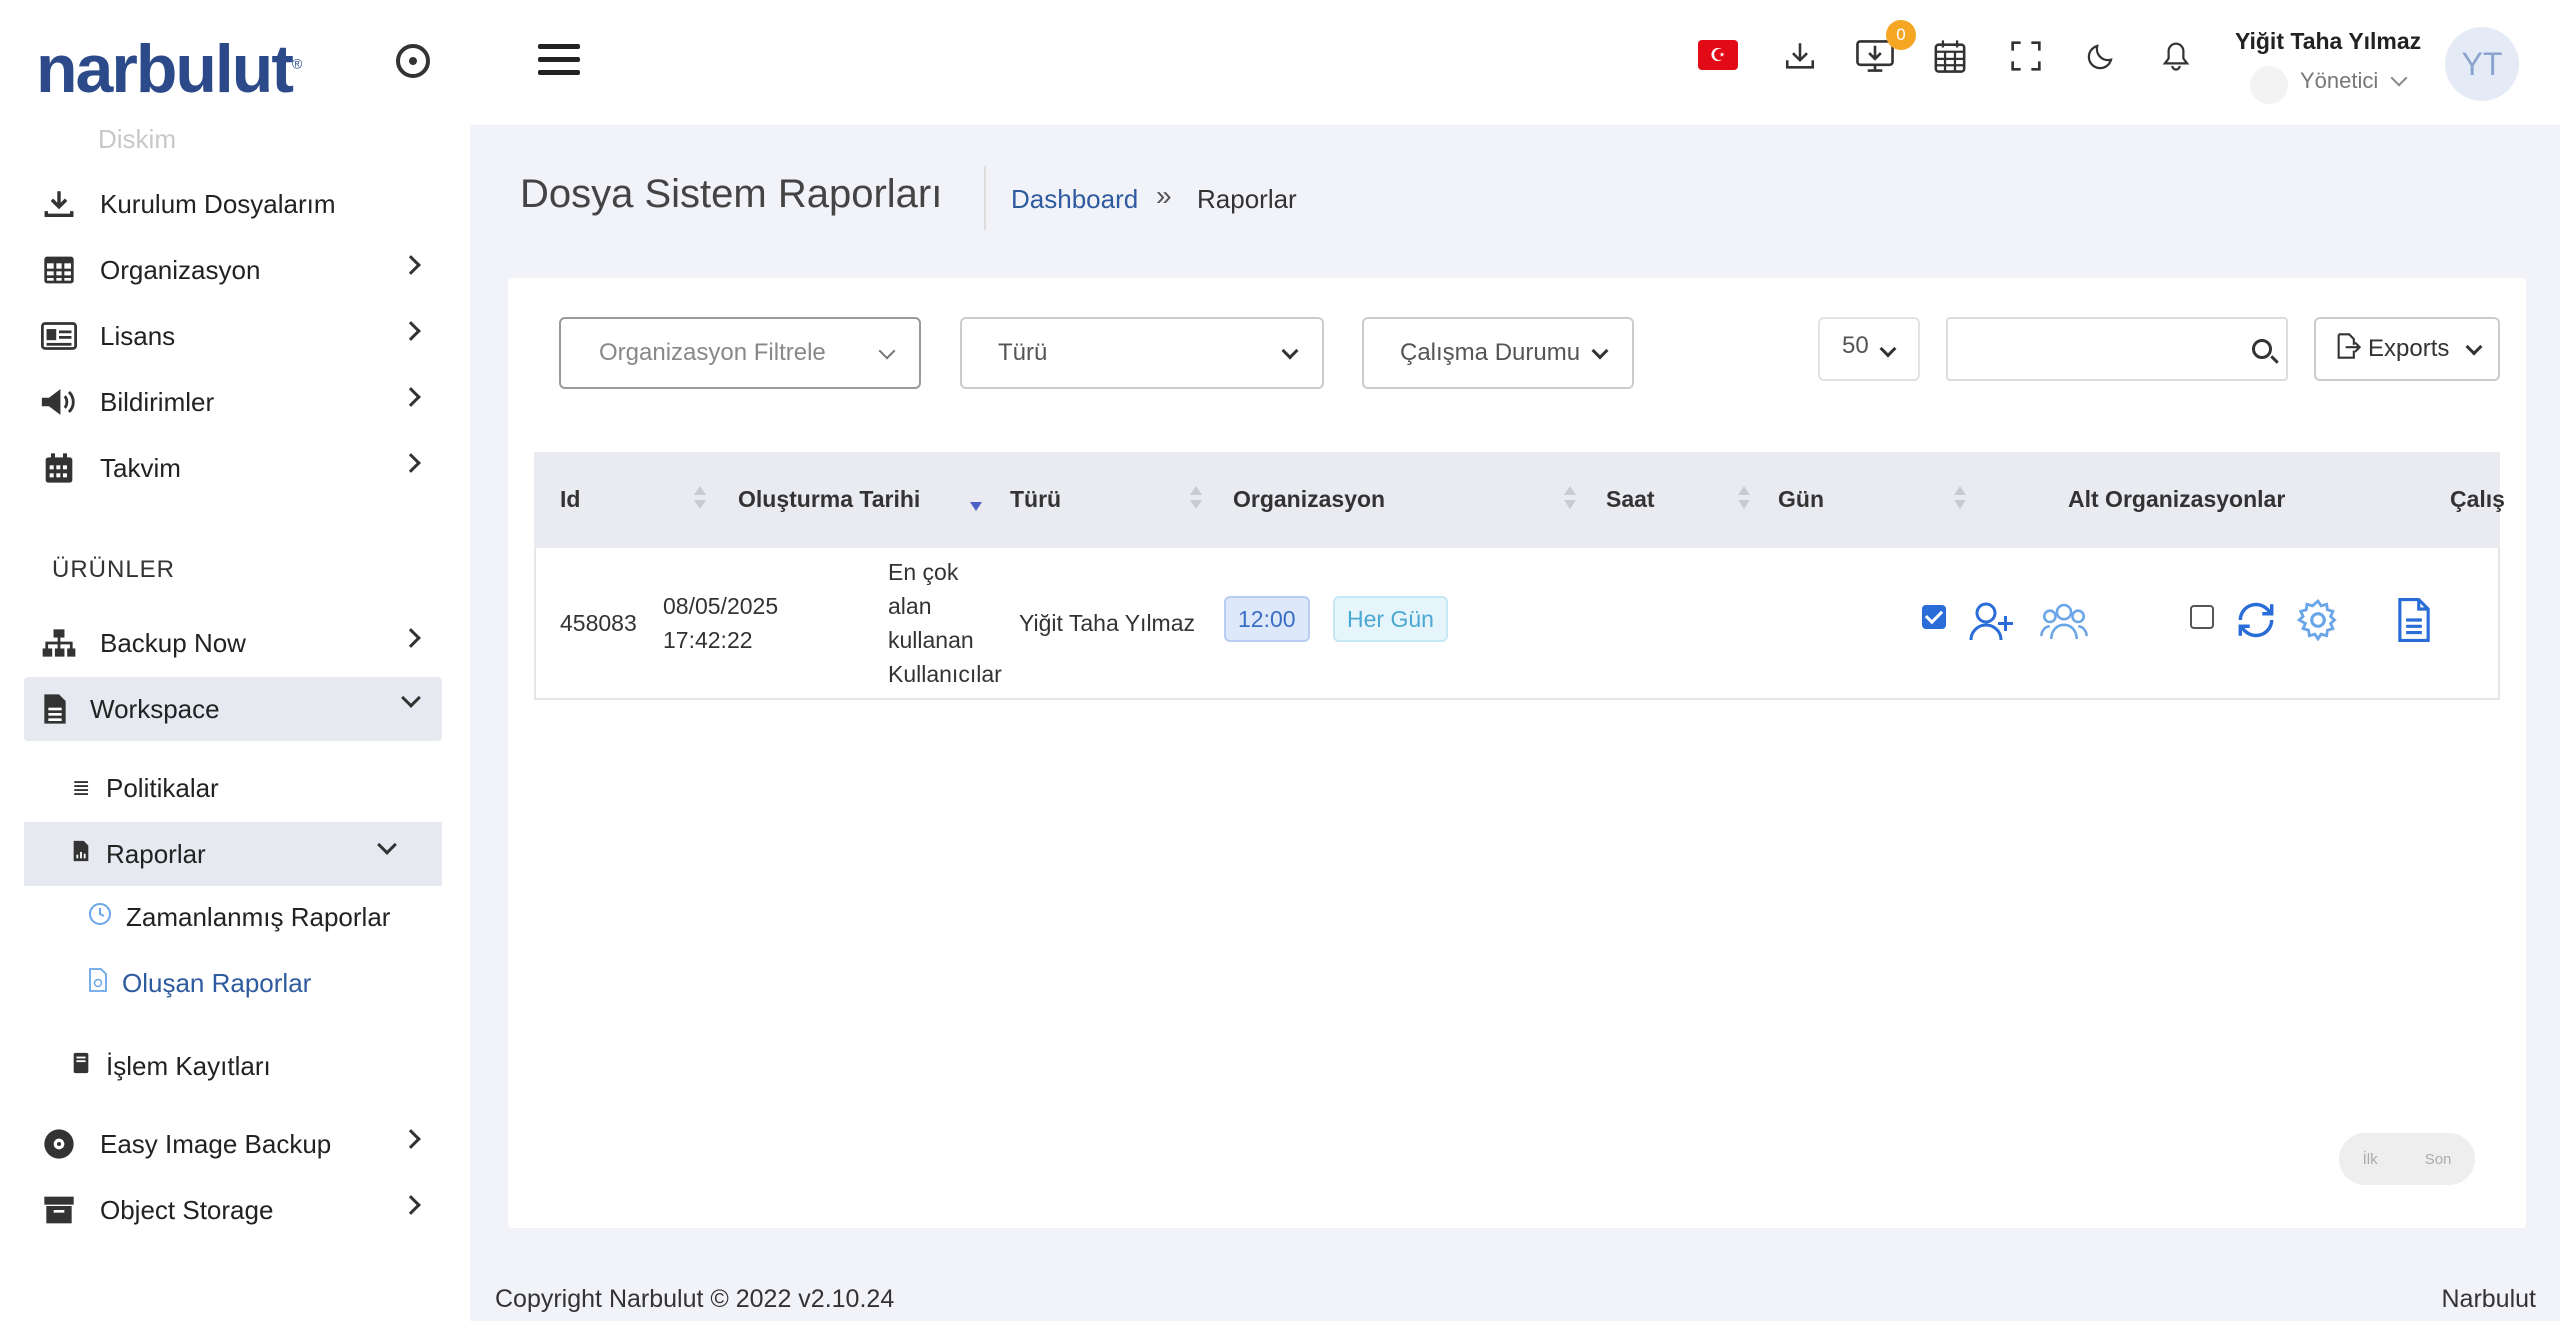  What do you see at coordinates (59, 336) in the screenshot?
I see `id-card-icon` at bounding box center [59, 336].